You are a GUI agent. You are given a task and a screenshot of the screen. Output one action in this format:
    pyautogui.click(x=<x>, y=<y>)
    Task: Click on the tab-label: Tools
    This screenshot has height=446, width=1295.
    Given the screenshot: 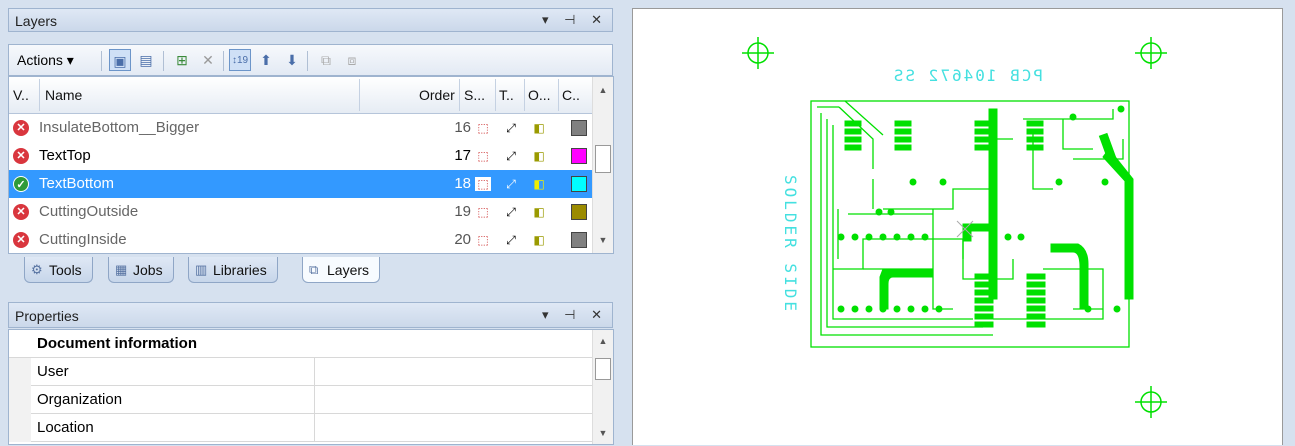 What is the action you would take?
    pyautogui.click(x=65, y=270)
    